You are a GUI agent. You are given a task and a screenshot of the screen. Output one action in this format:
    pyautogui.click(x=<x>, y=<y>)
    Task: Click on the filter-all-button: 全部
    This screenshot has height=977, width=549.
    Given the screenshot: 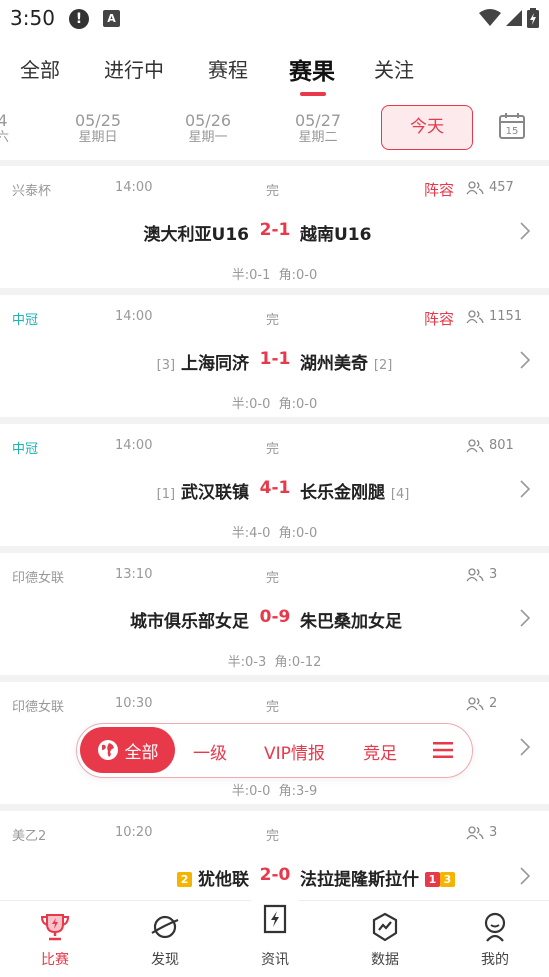 What is the action you would take?
    pyautogui.click(x=127, y=750)
    